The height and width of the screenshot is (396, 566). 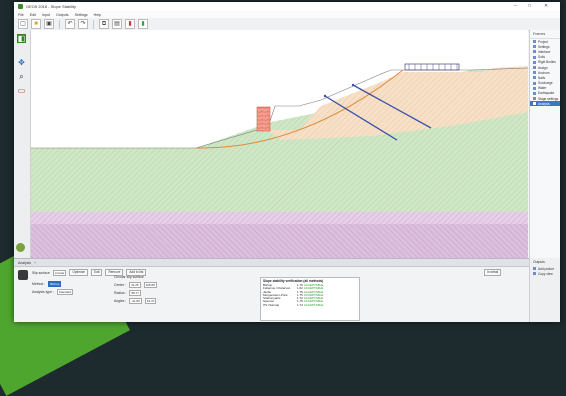 What do you see at coordinates (70, 24) in the screenshot?
I see `undo-icon: ↶` at bounding box center [70, 24].